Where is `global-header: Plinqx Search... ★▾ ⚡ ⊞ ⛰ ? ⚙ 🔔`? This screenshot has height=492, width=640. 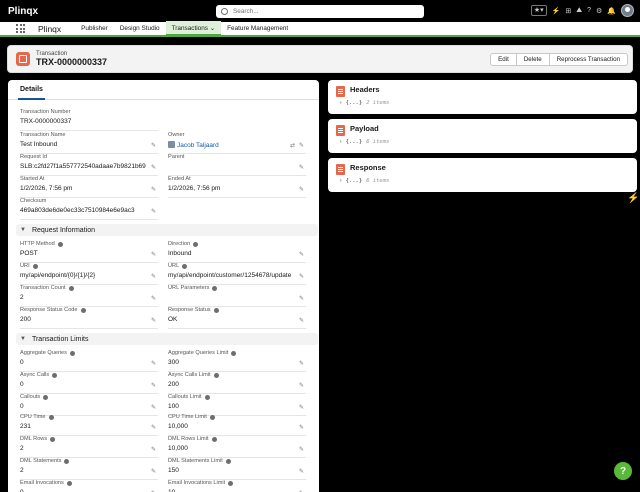 global-header: Plinqx Search... ★▾ ⚡ ⊞ ⛰ ? ⚙ 🔔 is located at coordinates (320, 11).